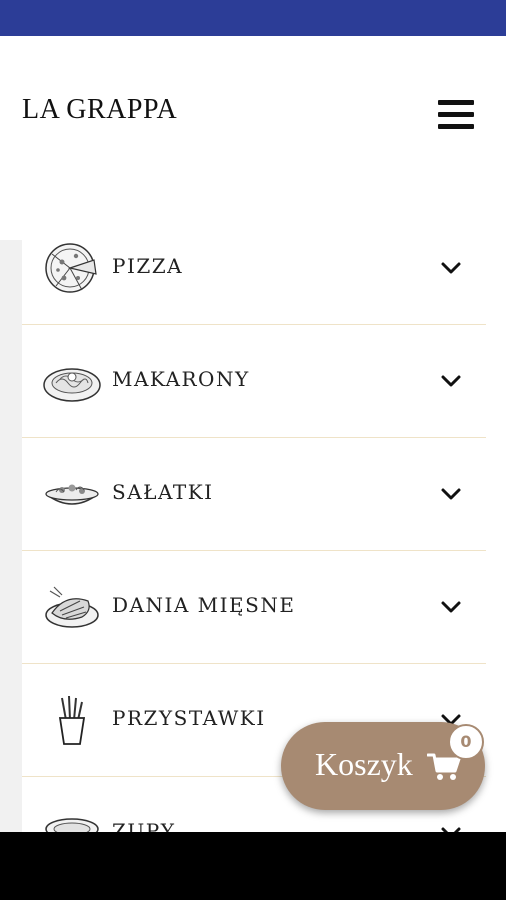 This screenshot has width=506, height=900. What do you see at coordinates (11, 536) in the screenshot?
I see `side-strip` at bounding box center [11, 536].